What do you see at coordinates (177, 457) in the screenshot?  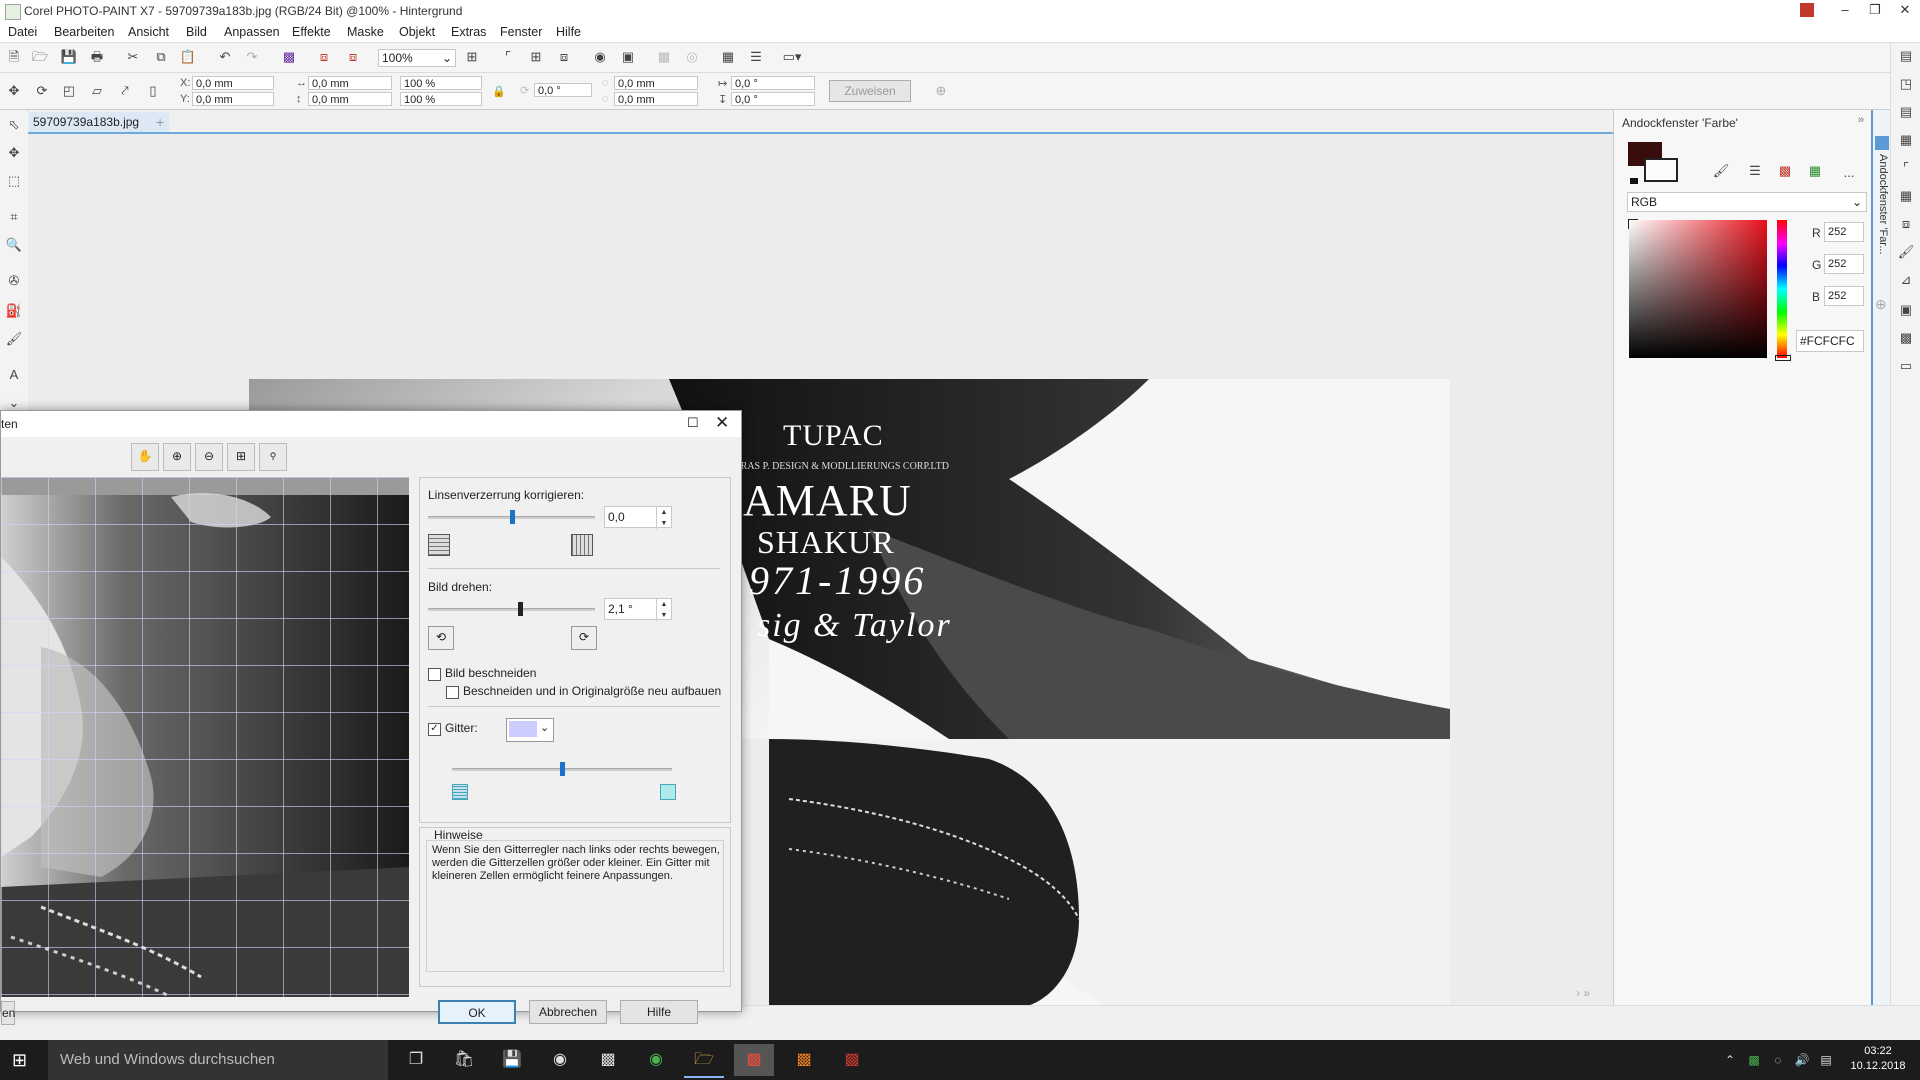 I see `zoom-in-icon: ⊕` at bounding box center [177, 457].